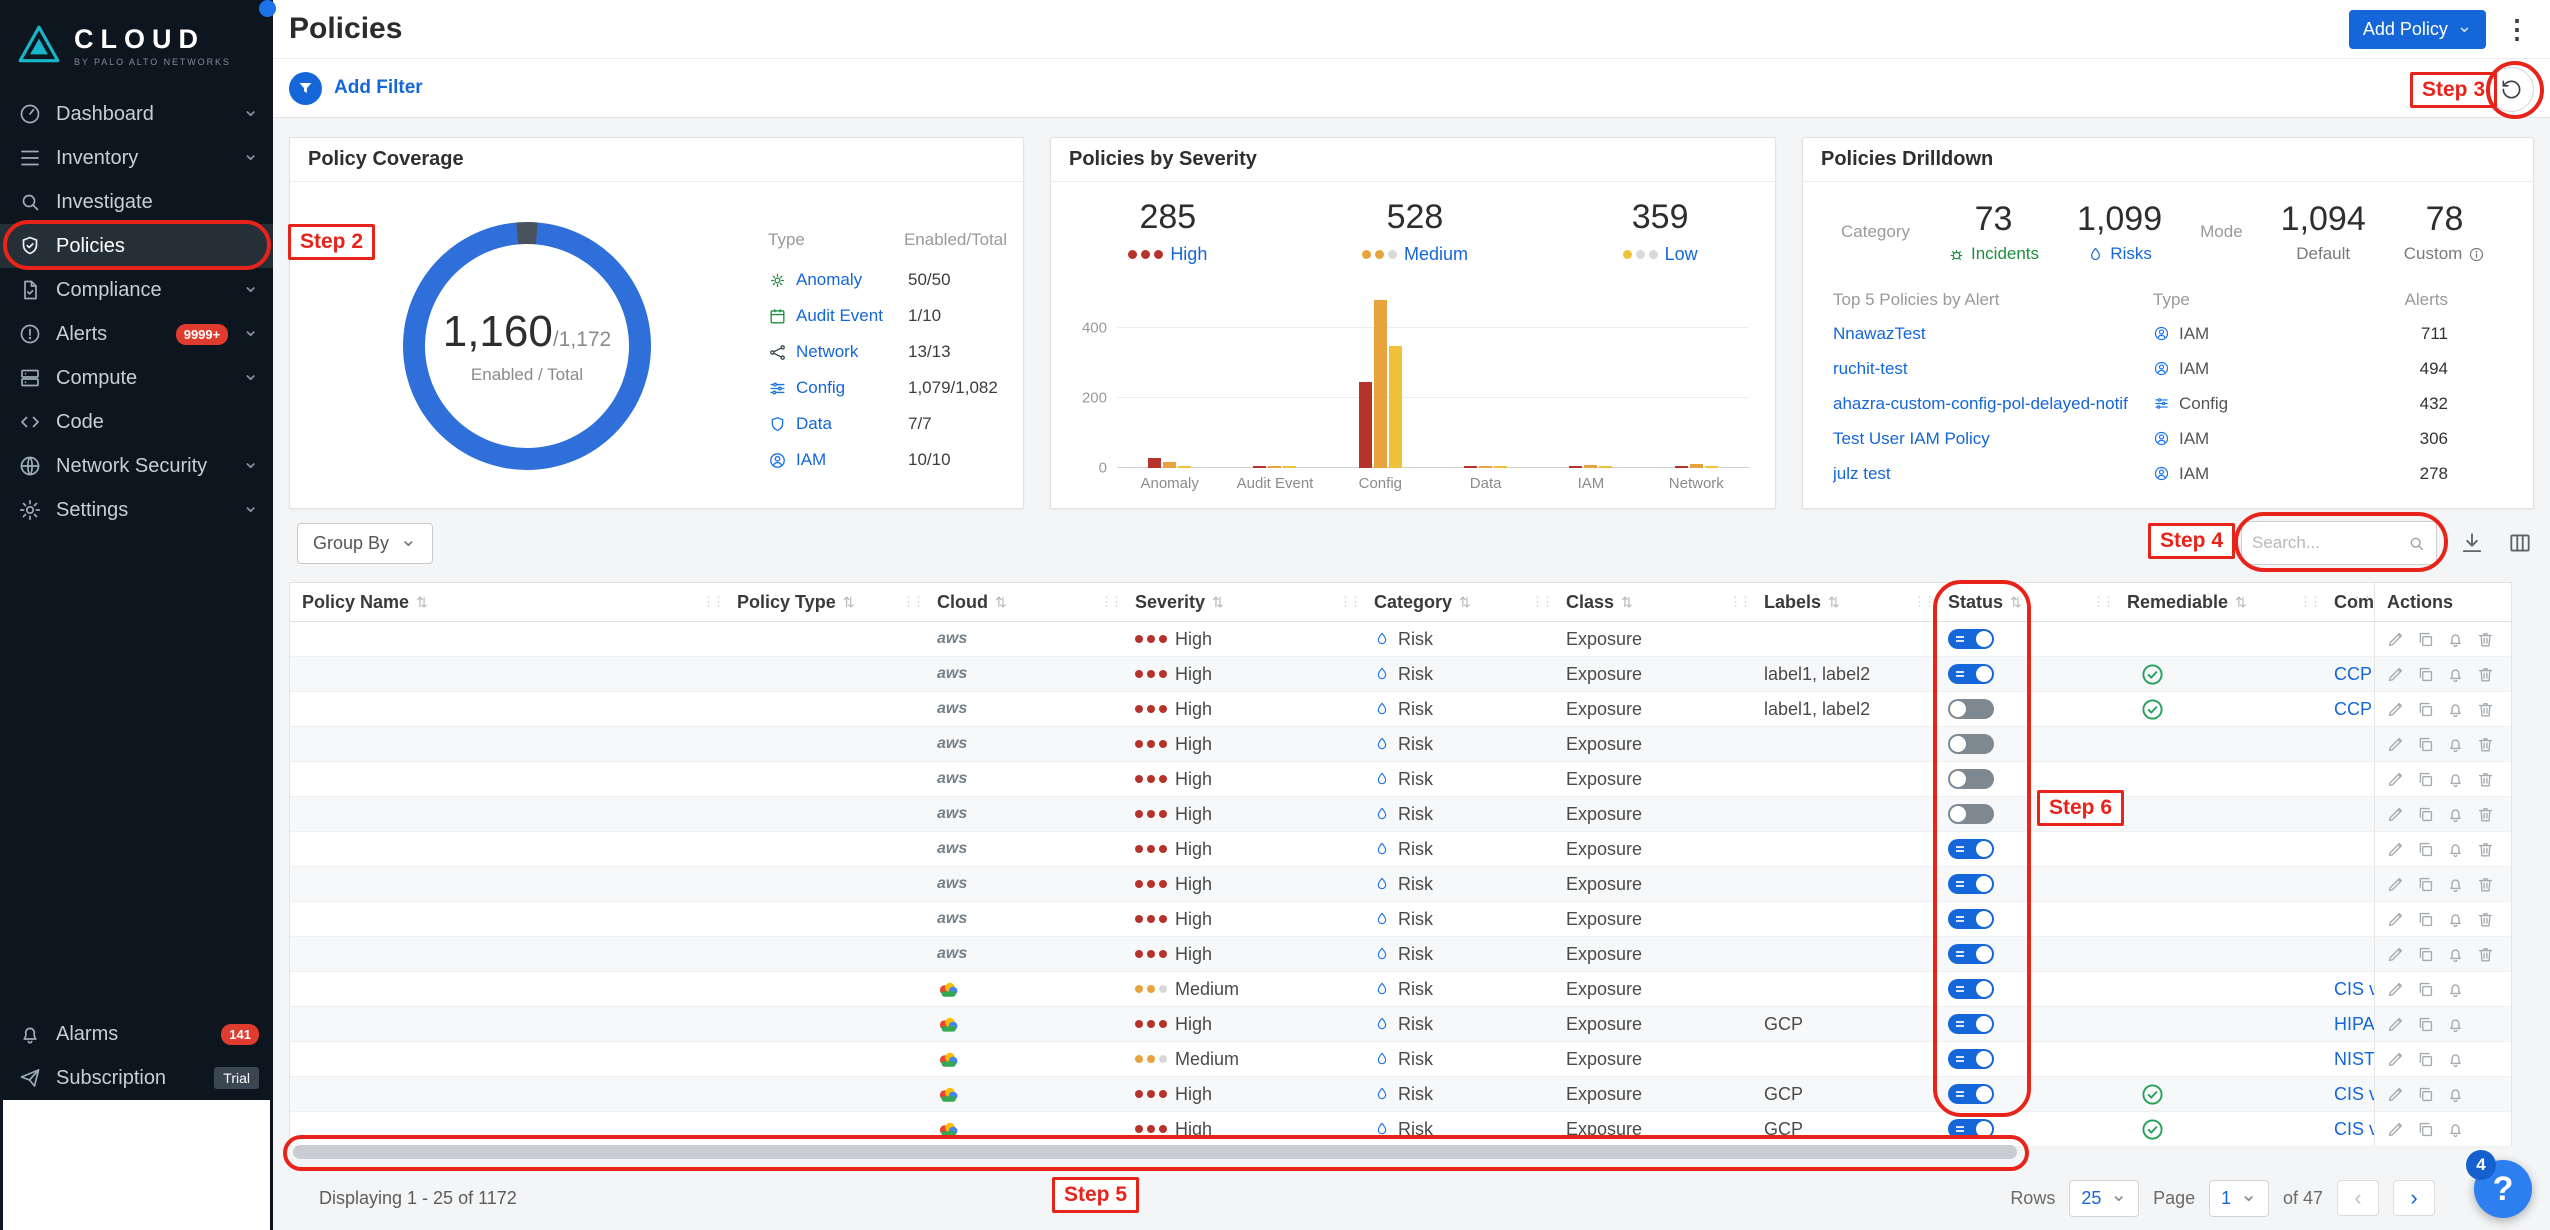 This screenshot has height=1230, width=2550. Describe the element at coordinates (136, 1034) in the screenshot. I see `sidebar-item-alarms: Alarms 141` at that location.